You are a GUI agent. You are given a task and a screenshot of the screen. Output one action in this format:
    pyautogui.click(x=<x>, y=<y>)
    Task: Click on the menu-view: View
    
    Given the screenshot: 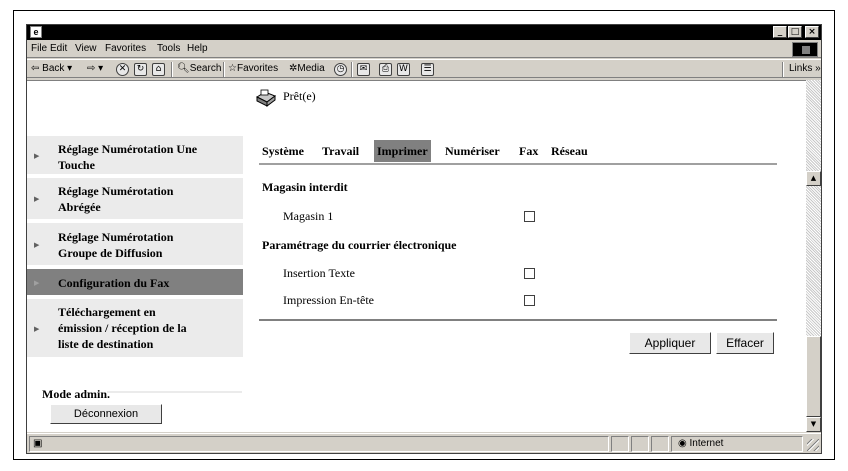 What is the action you would take?
    pyautogui.click(x=86, y=48)
    